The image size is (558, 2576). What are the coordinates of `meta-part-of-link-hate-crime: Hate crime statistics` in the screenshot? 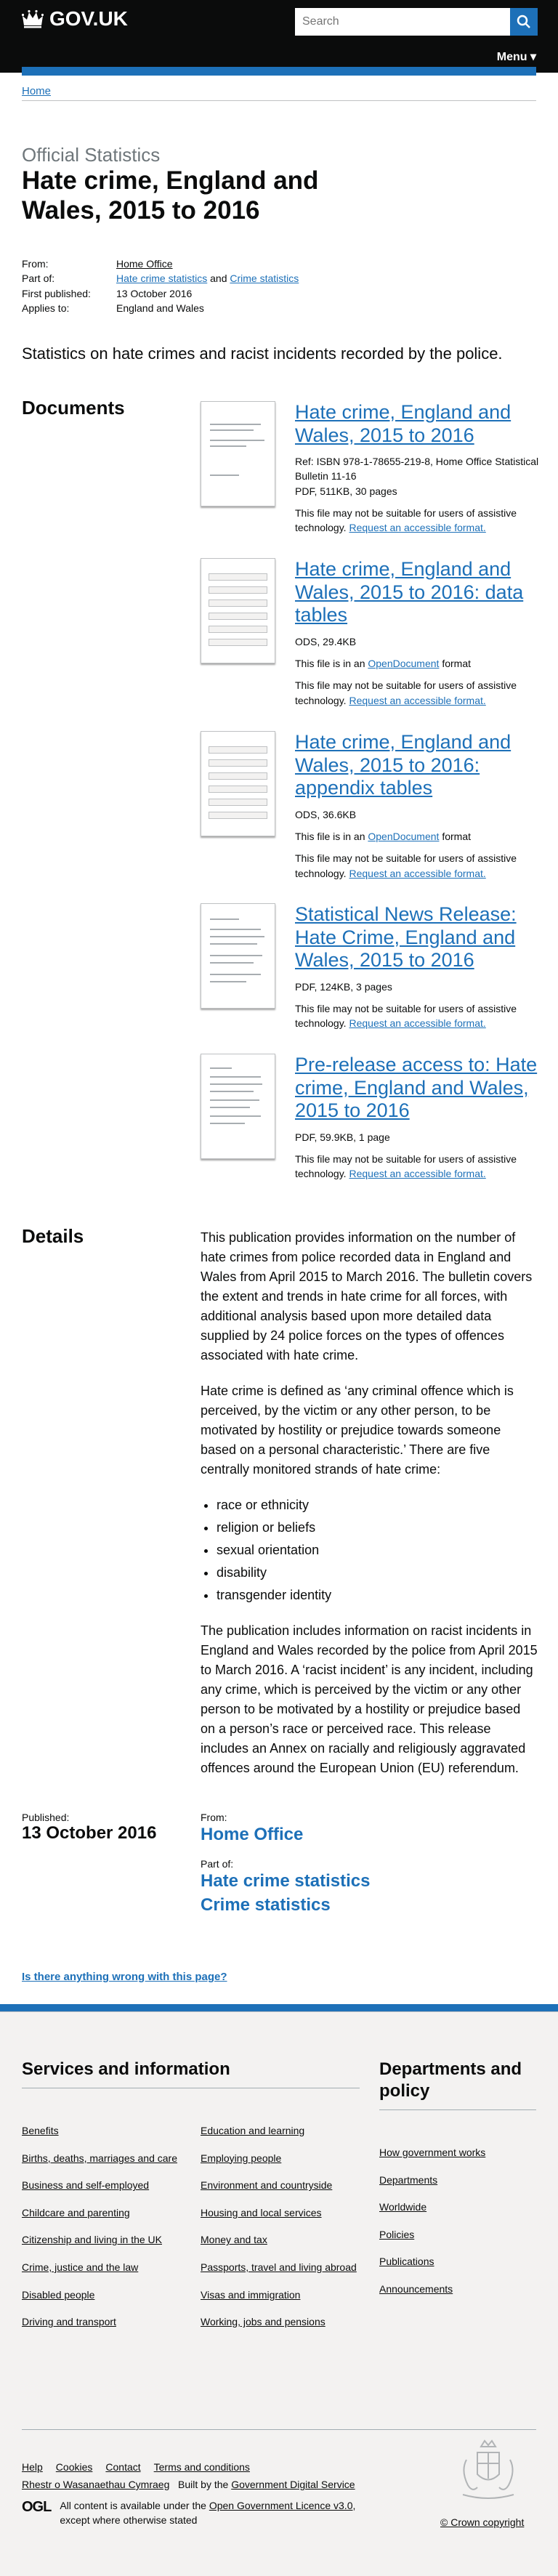 It's located at (162, 278).